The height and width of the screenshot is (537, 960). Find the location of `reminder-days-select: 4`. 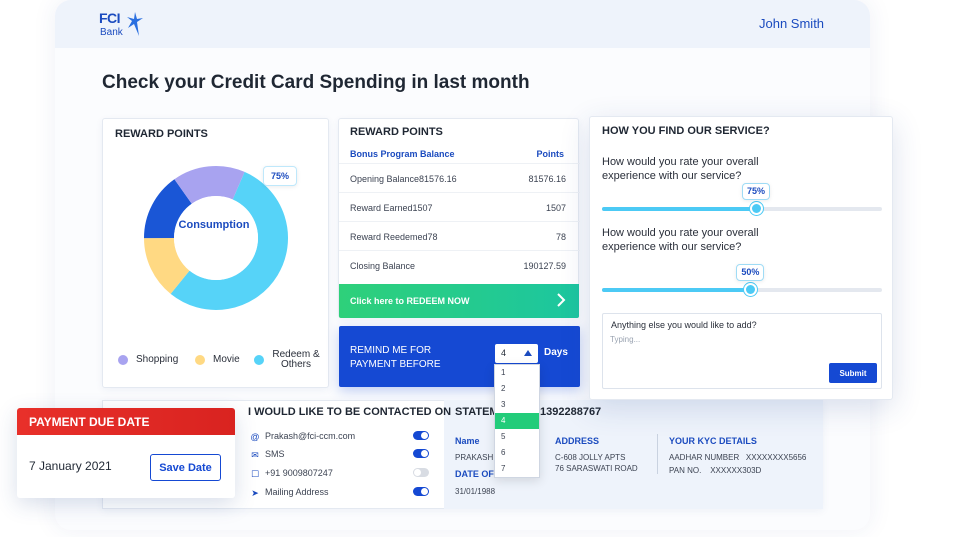

reminder-days-select: 4 is located at coordinates (516, 353).